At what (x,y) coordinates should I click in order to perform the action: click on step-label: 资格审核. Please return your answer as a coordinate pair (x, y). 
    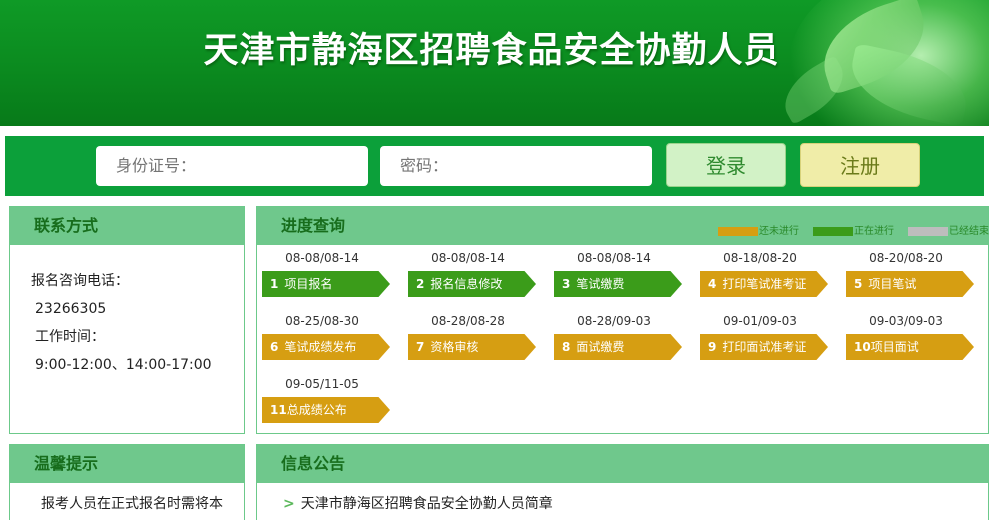
    Looking at the image, I should click on (454, 347).